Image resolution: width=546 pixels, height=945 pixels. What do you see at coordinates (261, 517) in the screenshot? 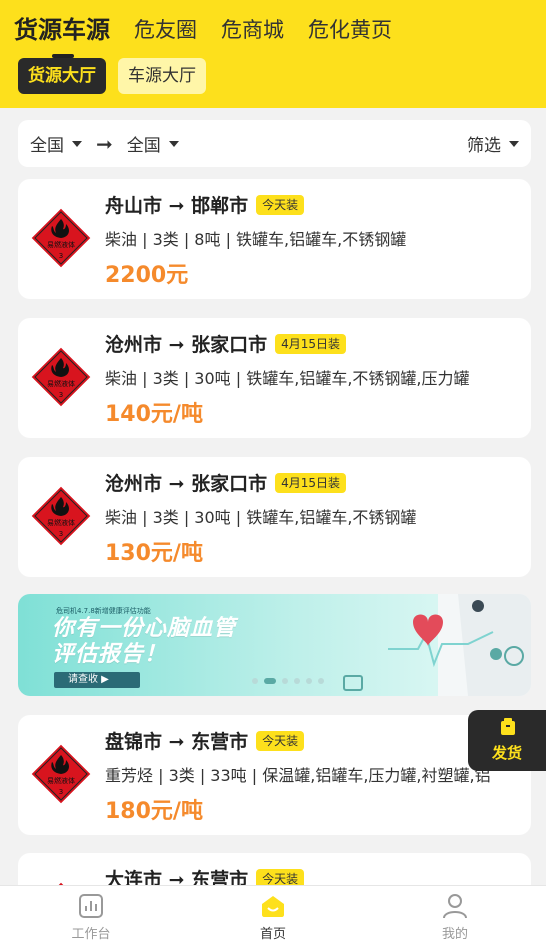
I see `cargo-detail: 柴油 | 3类 | 30吨 | 铁罐车,铝罐车,不锈钢罐` at bounding box center [261, 517].